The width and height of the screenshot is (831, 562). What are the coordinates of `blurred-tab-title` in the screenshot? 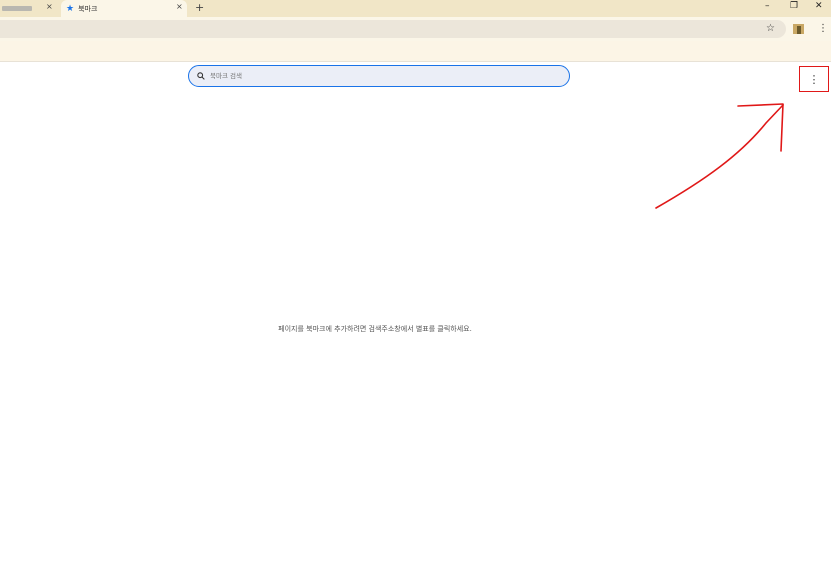 It's located at (17, 8).